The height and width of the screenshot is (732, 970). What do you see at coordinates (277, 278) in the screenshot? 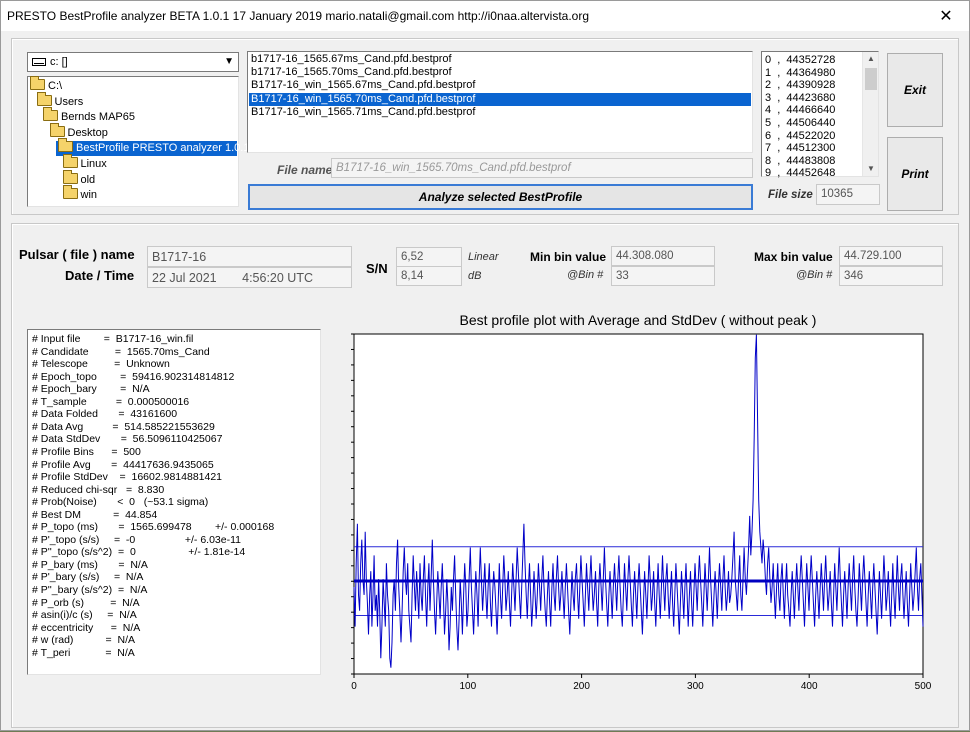
I see `time-value: 4:56:20 UTC` at bounding box center [277, 278].